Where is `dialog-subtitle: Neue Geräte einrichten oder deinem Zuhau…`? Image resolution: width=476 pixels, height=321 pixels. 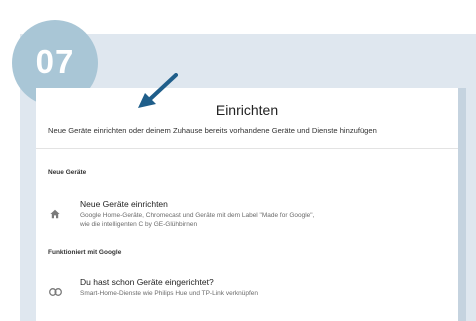
dialog-subtitle: Neue Geräte einrichten oder deinem Zuhau… is located at coordinates (212, 130).